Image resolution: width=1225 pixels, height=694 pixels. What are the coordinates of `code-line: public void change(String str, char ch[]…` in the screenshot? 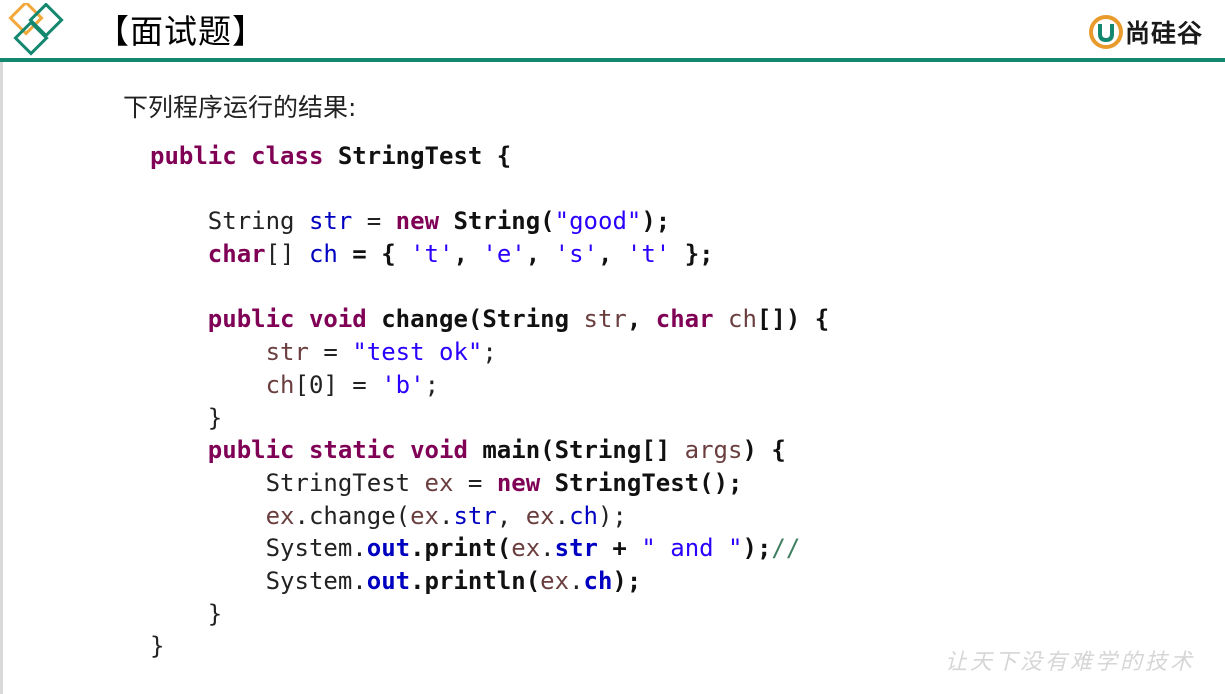 It's located at (489, 319).